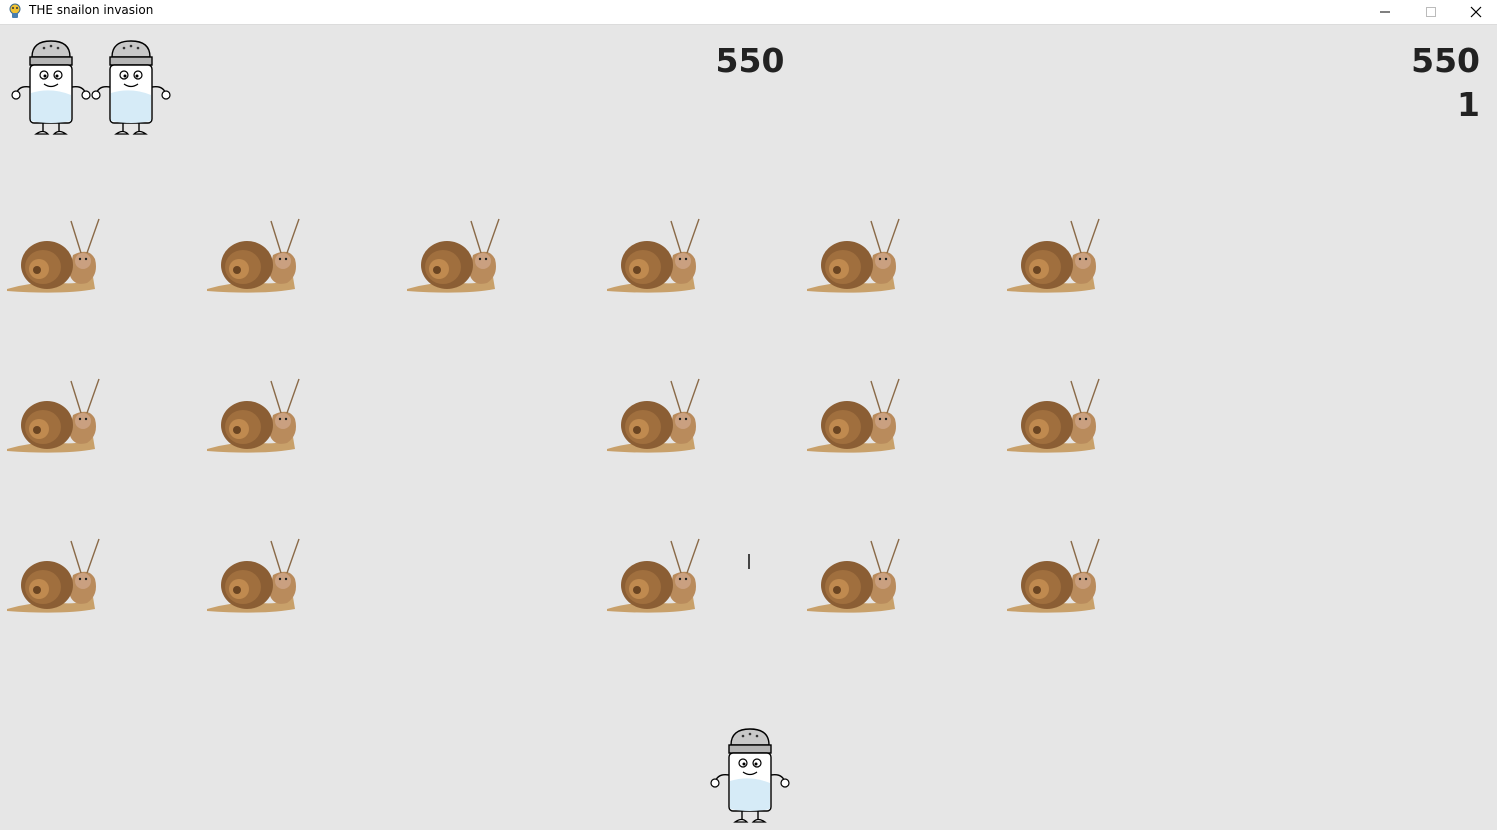 This screenshot has height=830, width=1497. I want to click on window-title: THE snailon invasion, so click(91, 10).